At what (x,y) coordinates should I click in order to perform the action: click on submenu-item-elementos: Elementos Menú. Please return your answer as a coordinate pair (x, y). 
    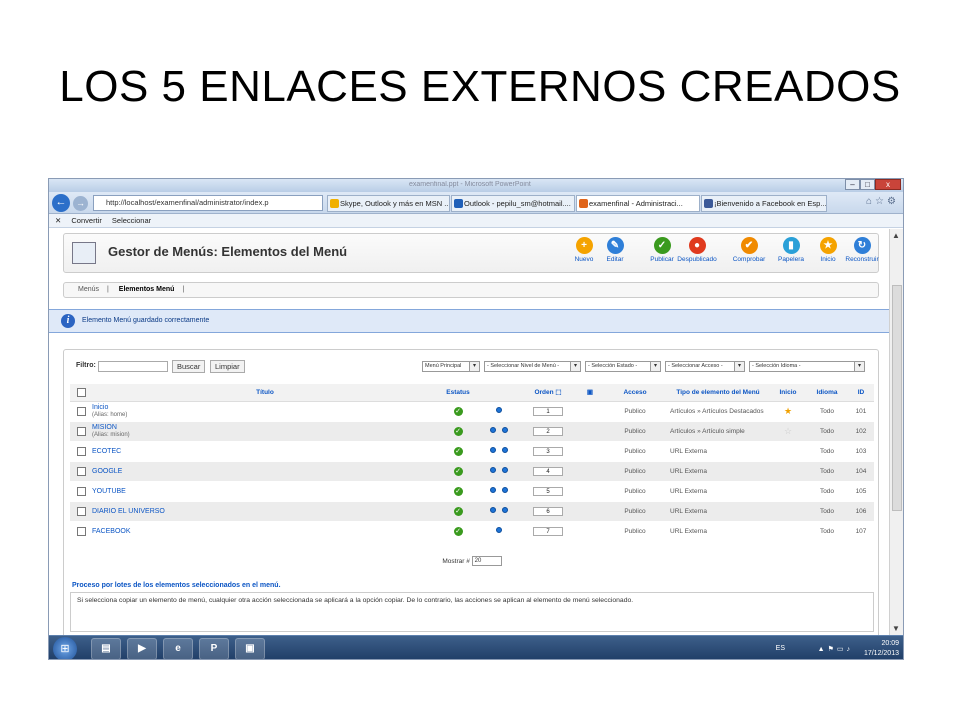
    Looking at the image, I should click on (147, 289).